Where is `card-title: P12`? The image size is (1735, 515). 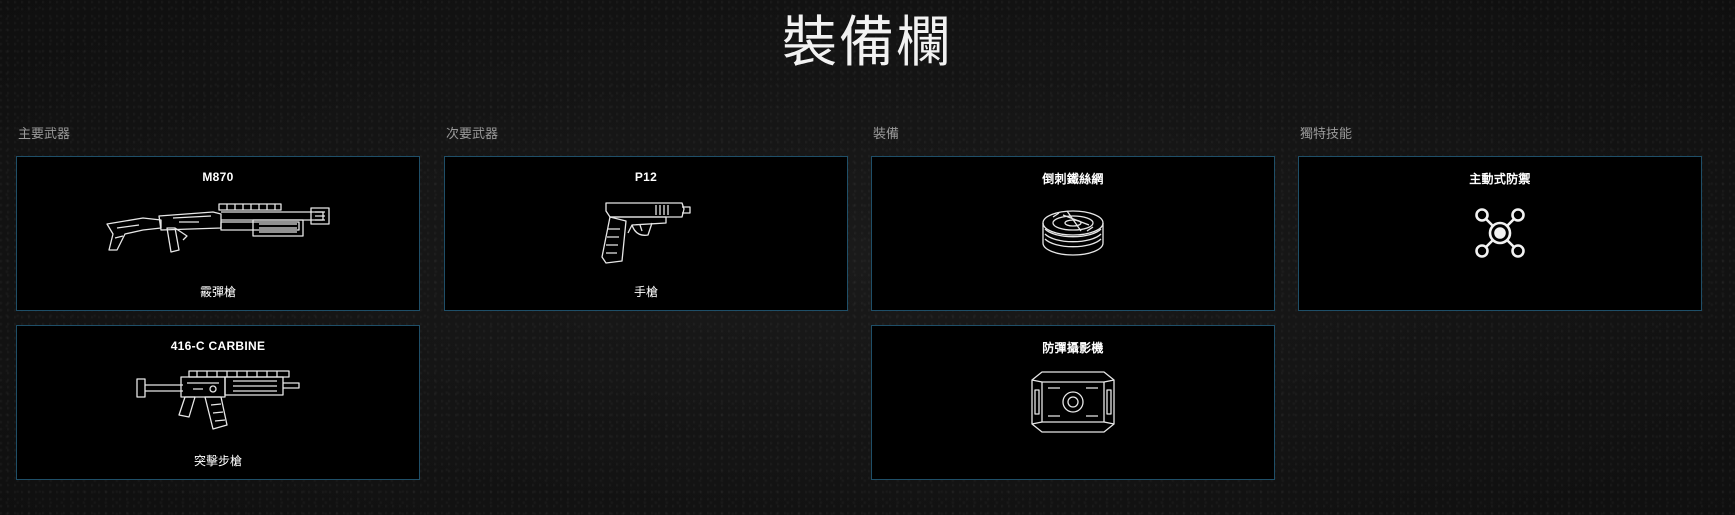 card-title: P12 is located at coordinates (646, 177).